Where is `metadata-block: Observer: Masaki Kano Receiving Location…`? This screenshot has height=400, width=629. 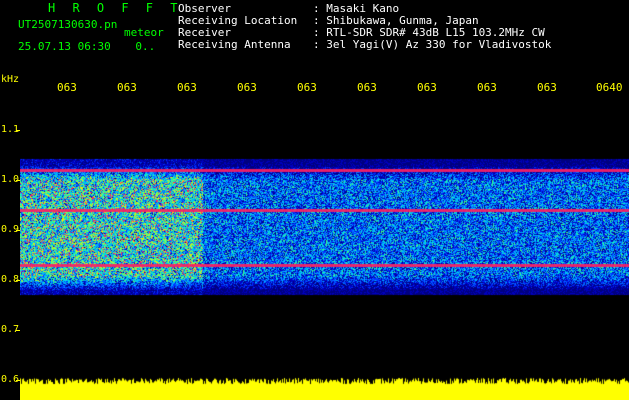 metadata-block: Observer: Masaki Kano Receiving Location… is located at coordinates (364, 27).